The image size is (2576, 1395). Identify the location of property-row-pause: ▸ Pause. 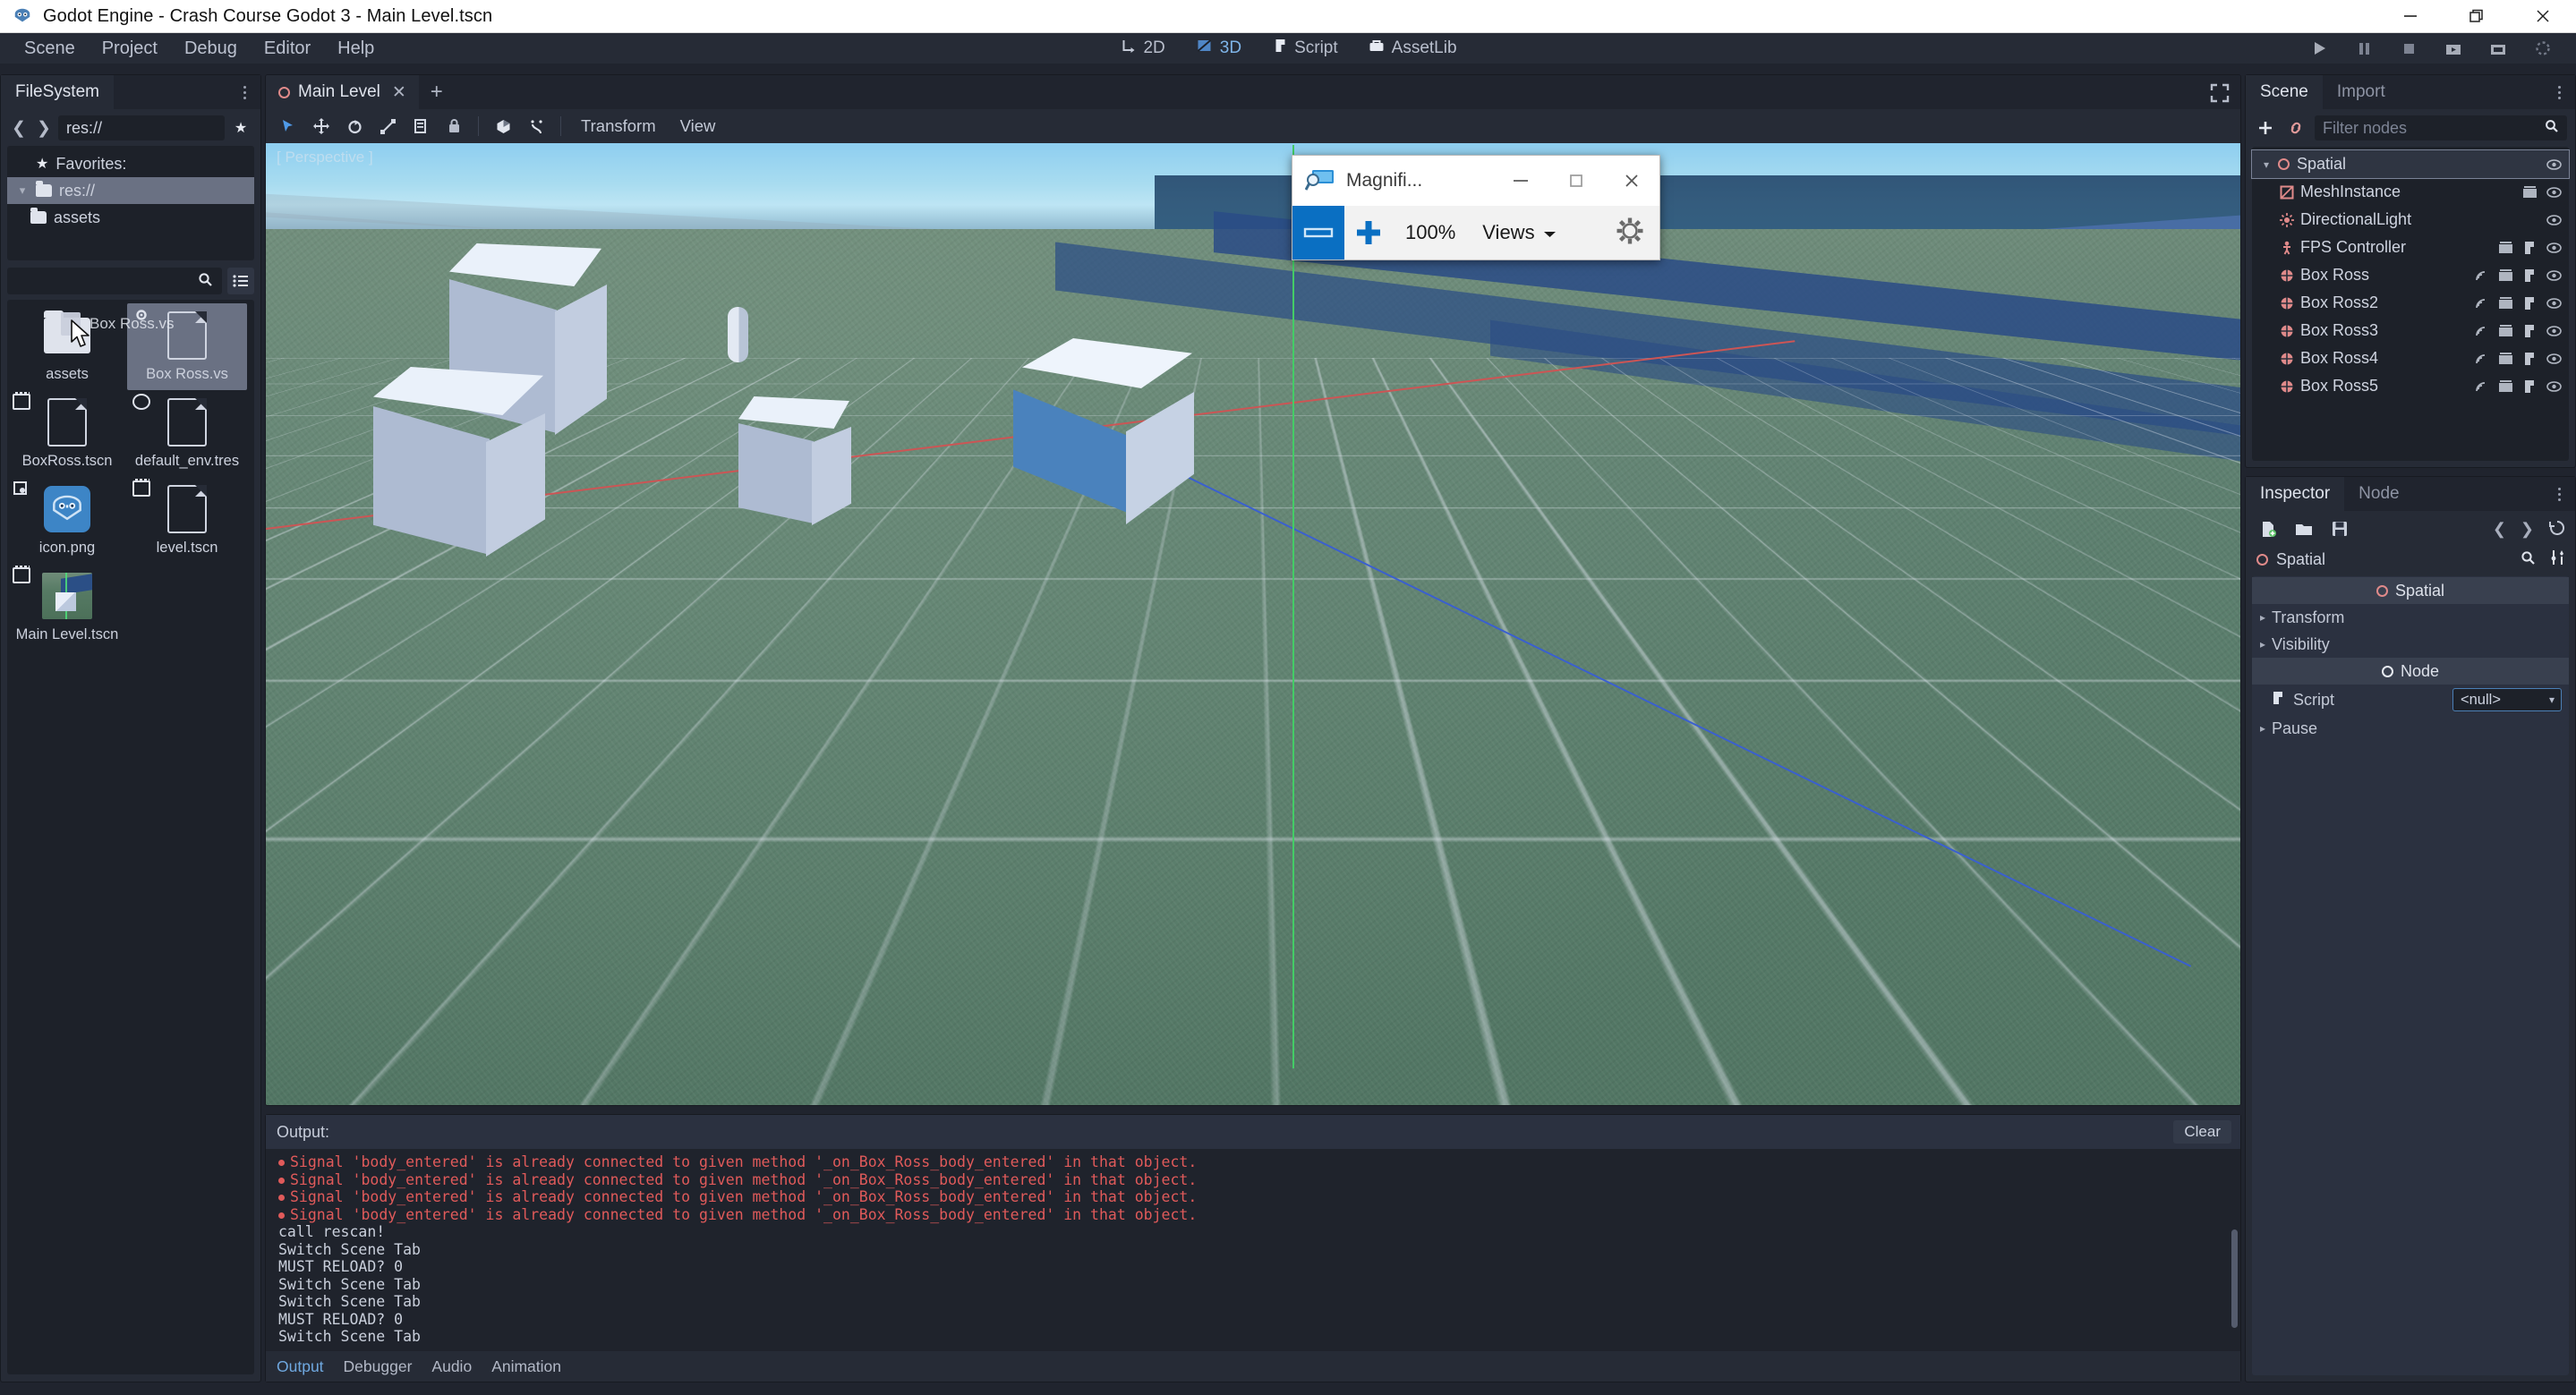
(2410, 728).